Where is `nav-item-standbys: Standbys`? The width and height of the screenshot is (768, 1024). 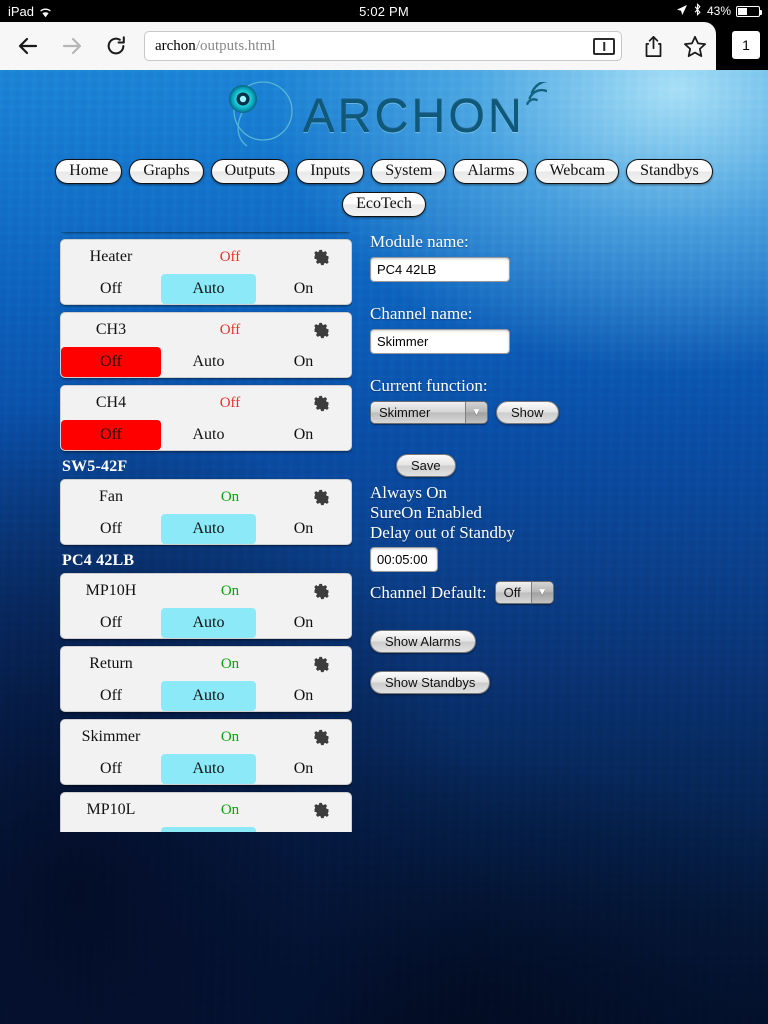
nav-item-standbys: Standbys is located at coordinates (669, 171).